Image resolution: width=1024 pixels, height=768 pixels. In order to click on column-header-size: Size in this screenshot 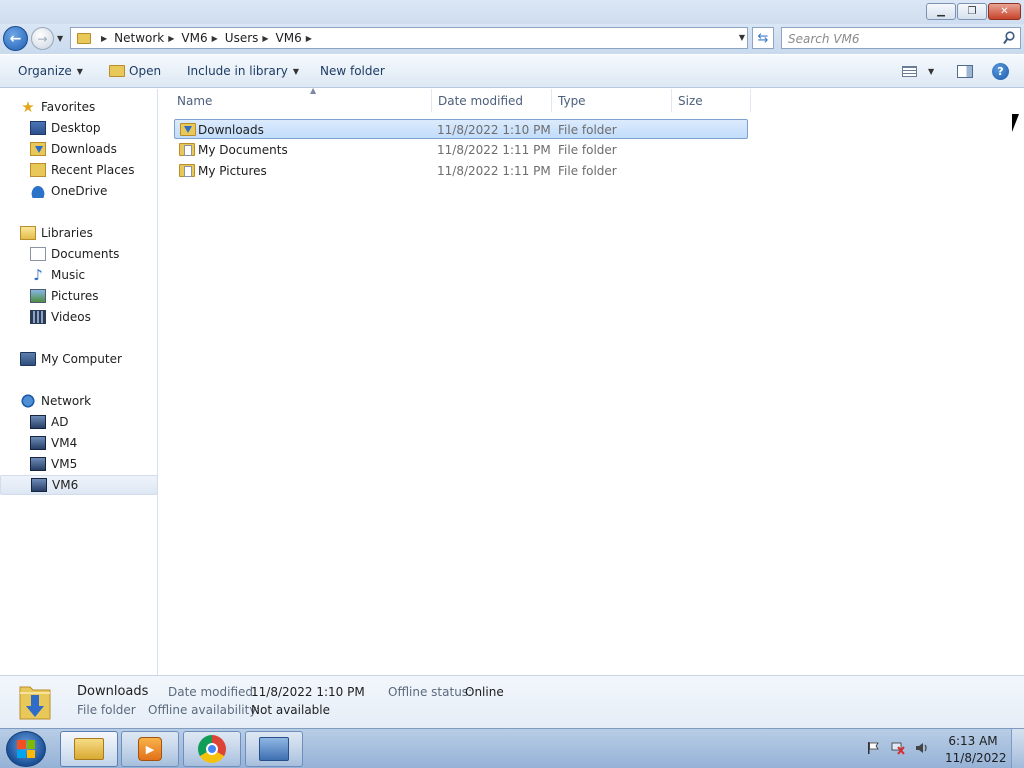, I will do `click(711, 100)`.